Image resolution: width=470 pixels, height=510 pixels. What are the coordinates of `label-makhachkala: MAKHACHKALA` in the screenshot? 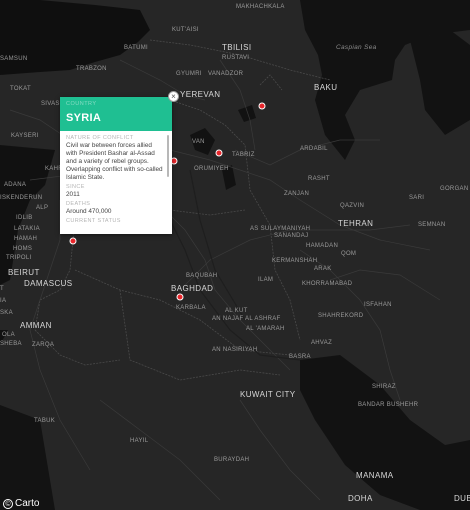 It's located at (260, 7).